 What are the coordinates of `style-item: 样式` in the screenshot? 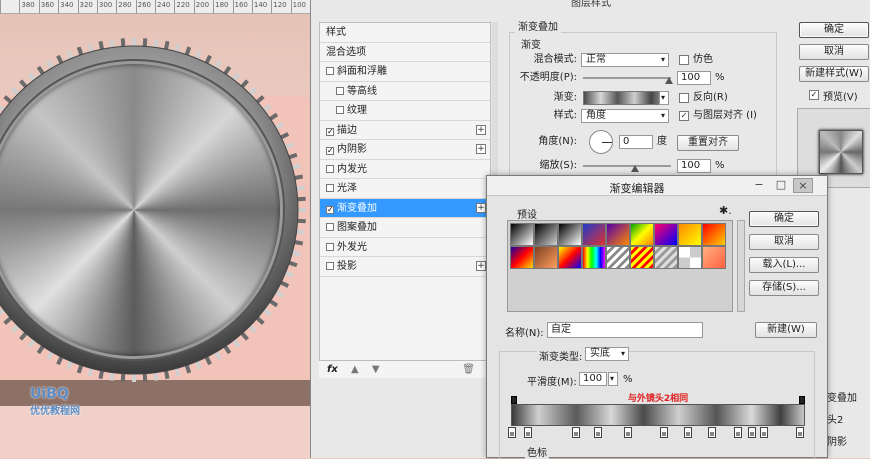 It's located at (405, 33).